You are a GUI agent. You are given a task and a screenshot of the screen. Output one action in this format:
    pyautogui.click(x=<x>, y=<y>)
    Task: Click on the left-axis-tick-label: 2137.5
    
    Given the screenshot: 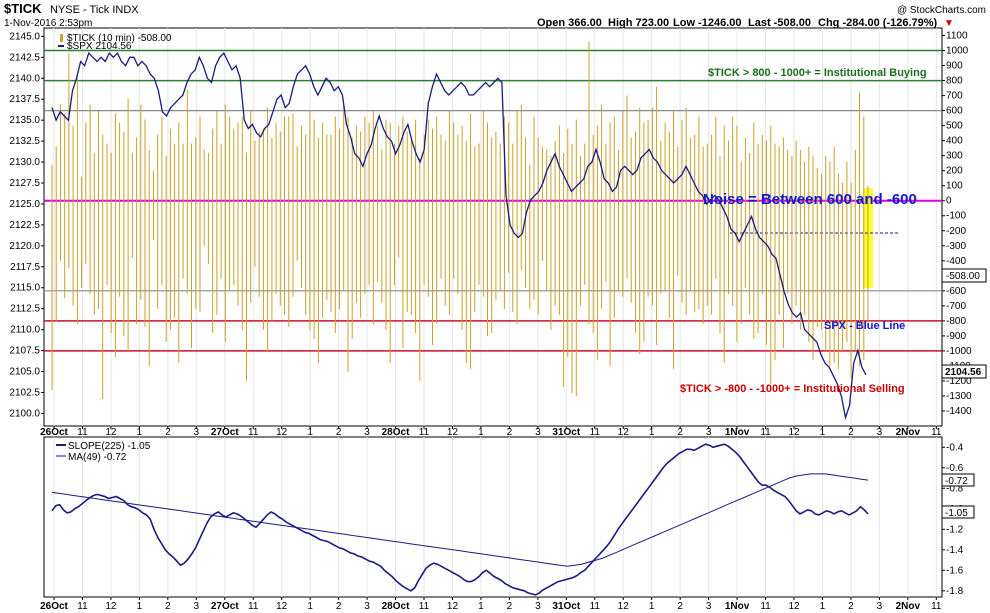 What is the action you would take?
    pyautogui.click(x=24, y=99)
    